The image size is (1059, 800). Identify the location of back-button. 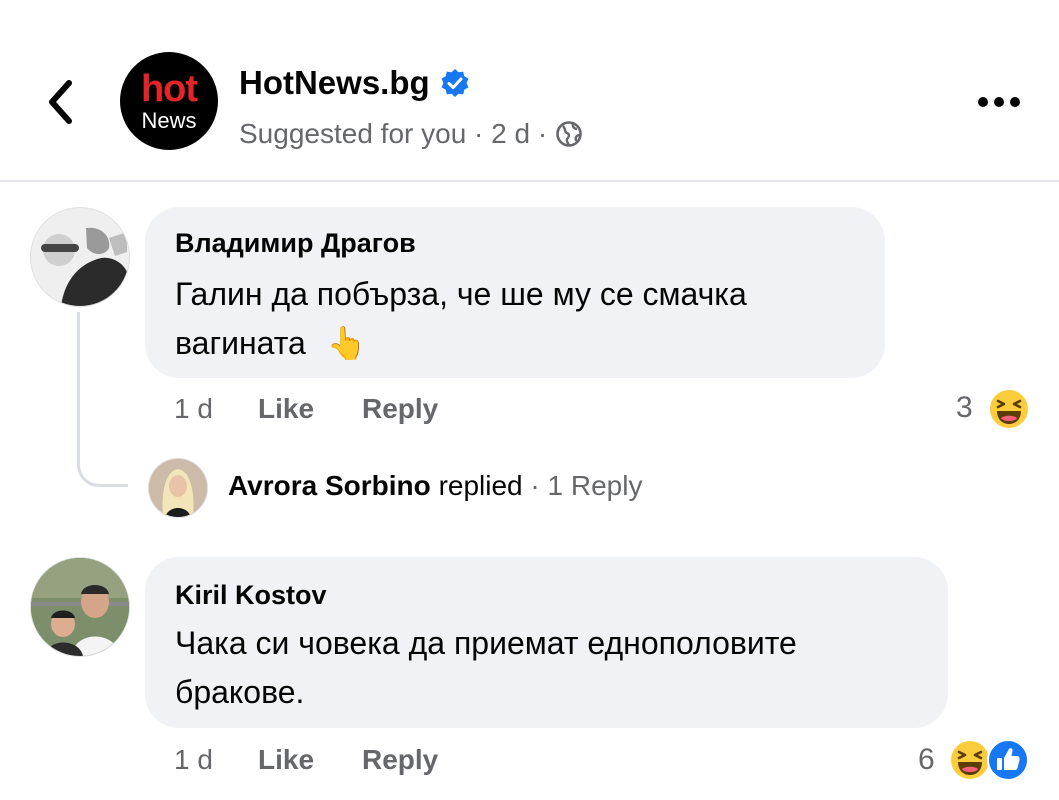
(60, 102).